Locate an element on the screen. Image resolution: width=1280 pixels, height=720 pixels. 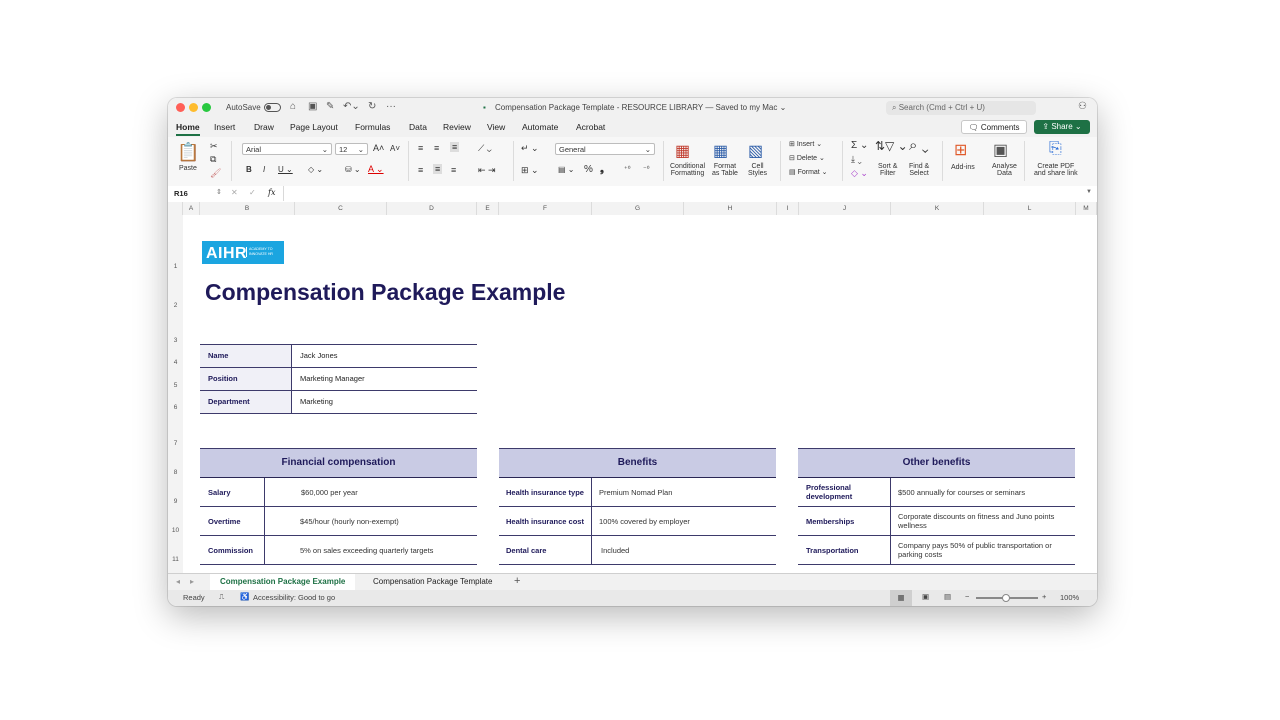
zoom-window-button is located at coordinates (206, 107).